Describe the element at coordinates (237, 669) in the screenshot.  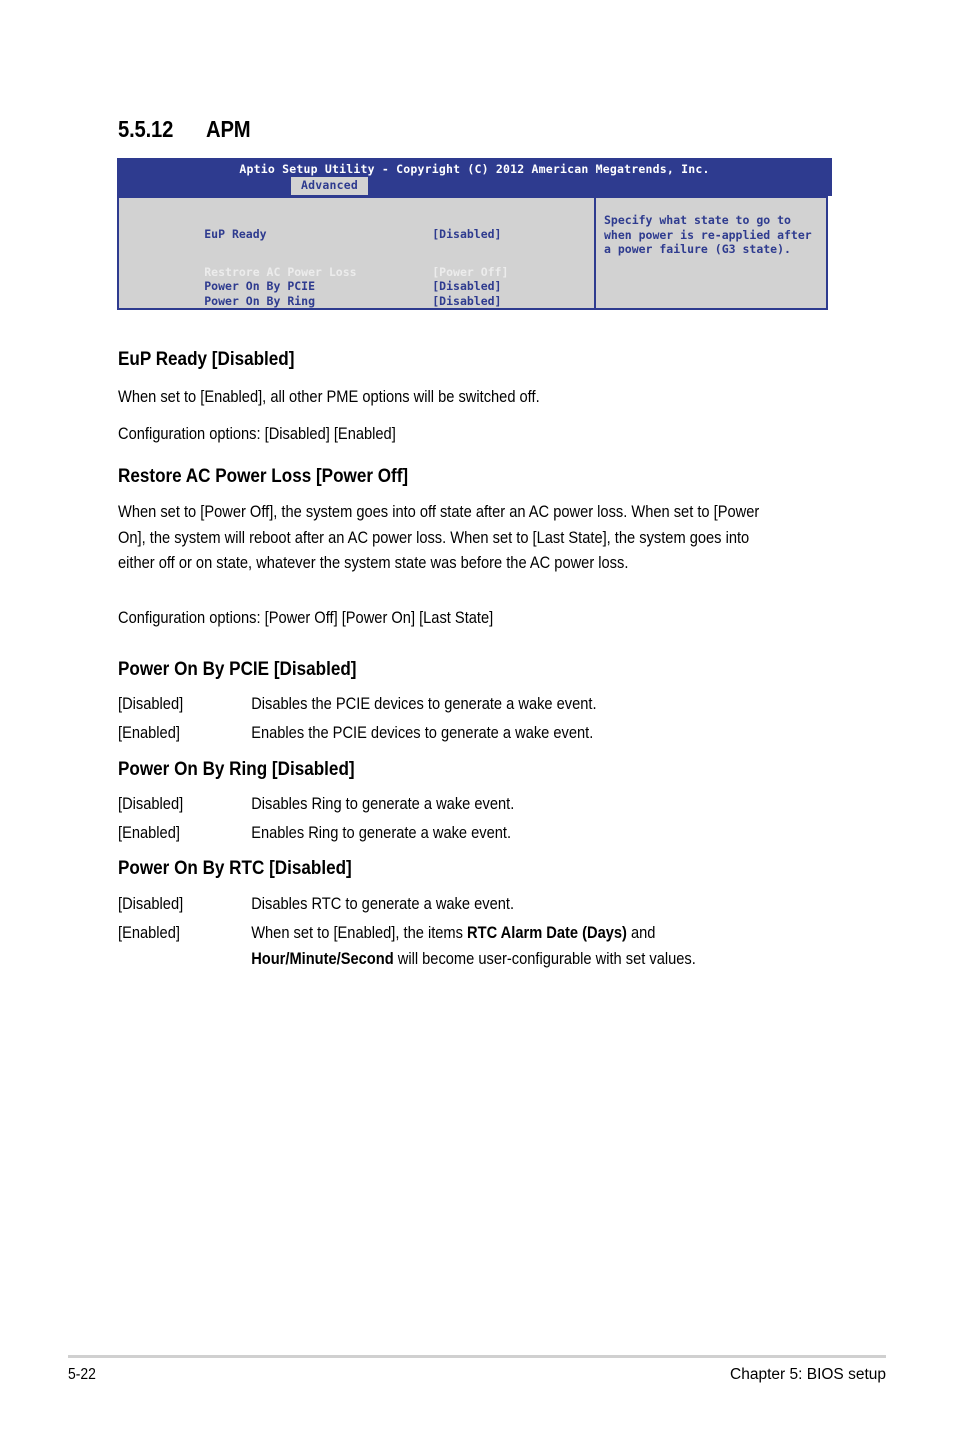
I see `heading-power-on-by-pcie: Power On By PCIE [Disabled]` at that location.